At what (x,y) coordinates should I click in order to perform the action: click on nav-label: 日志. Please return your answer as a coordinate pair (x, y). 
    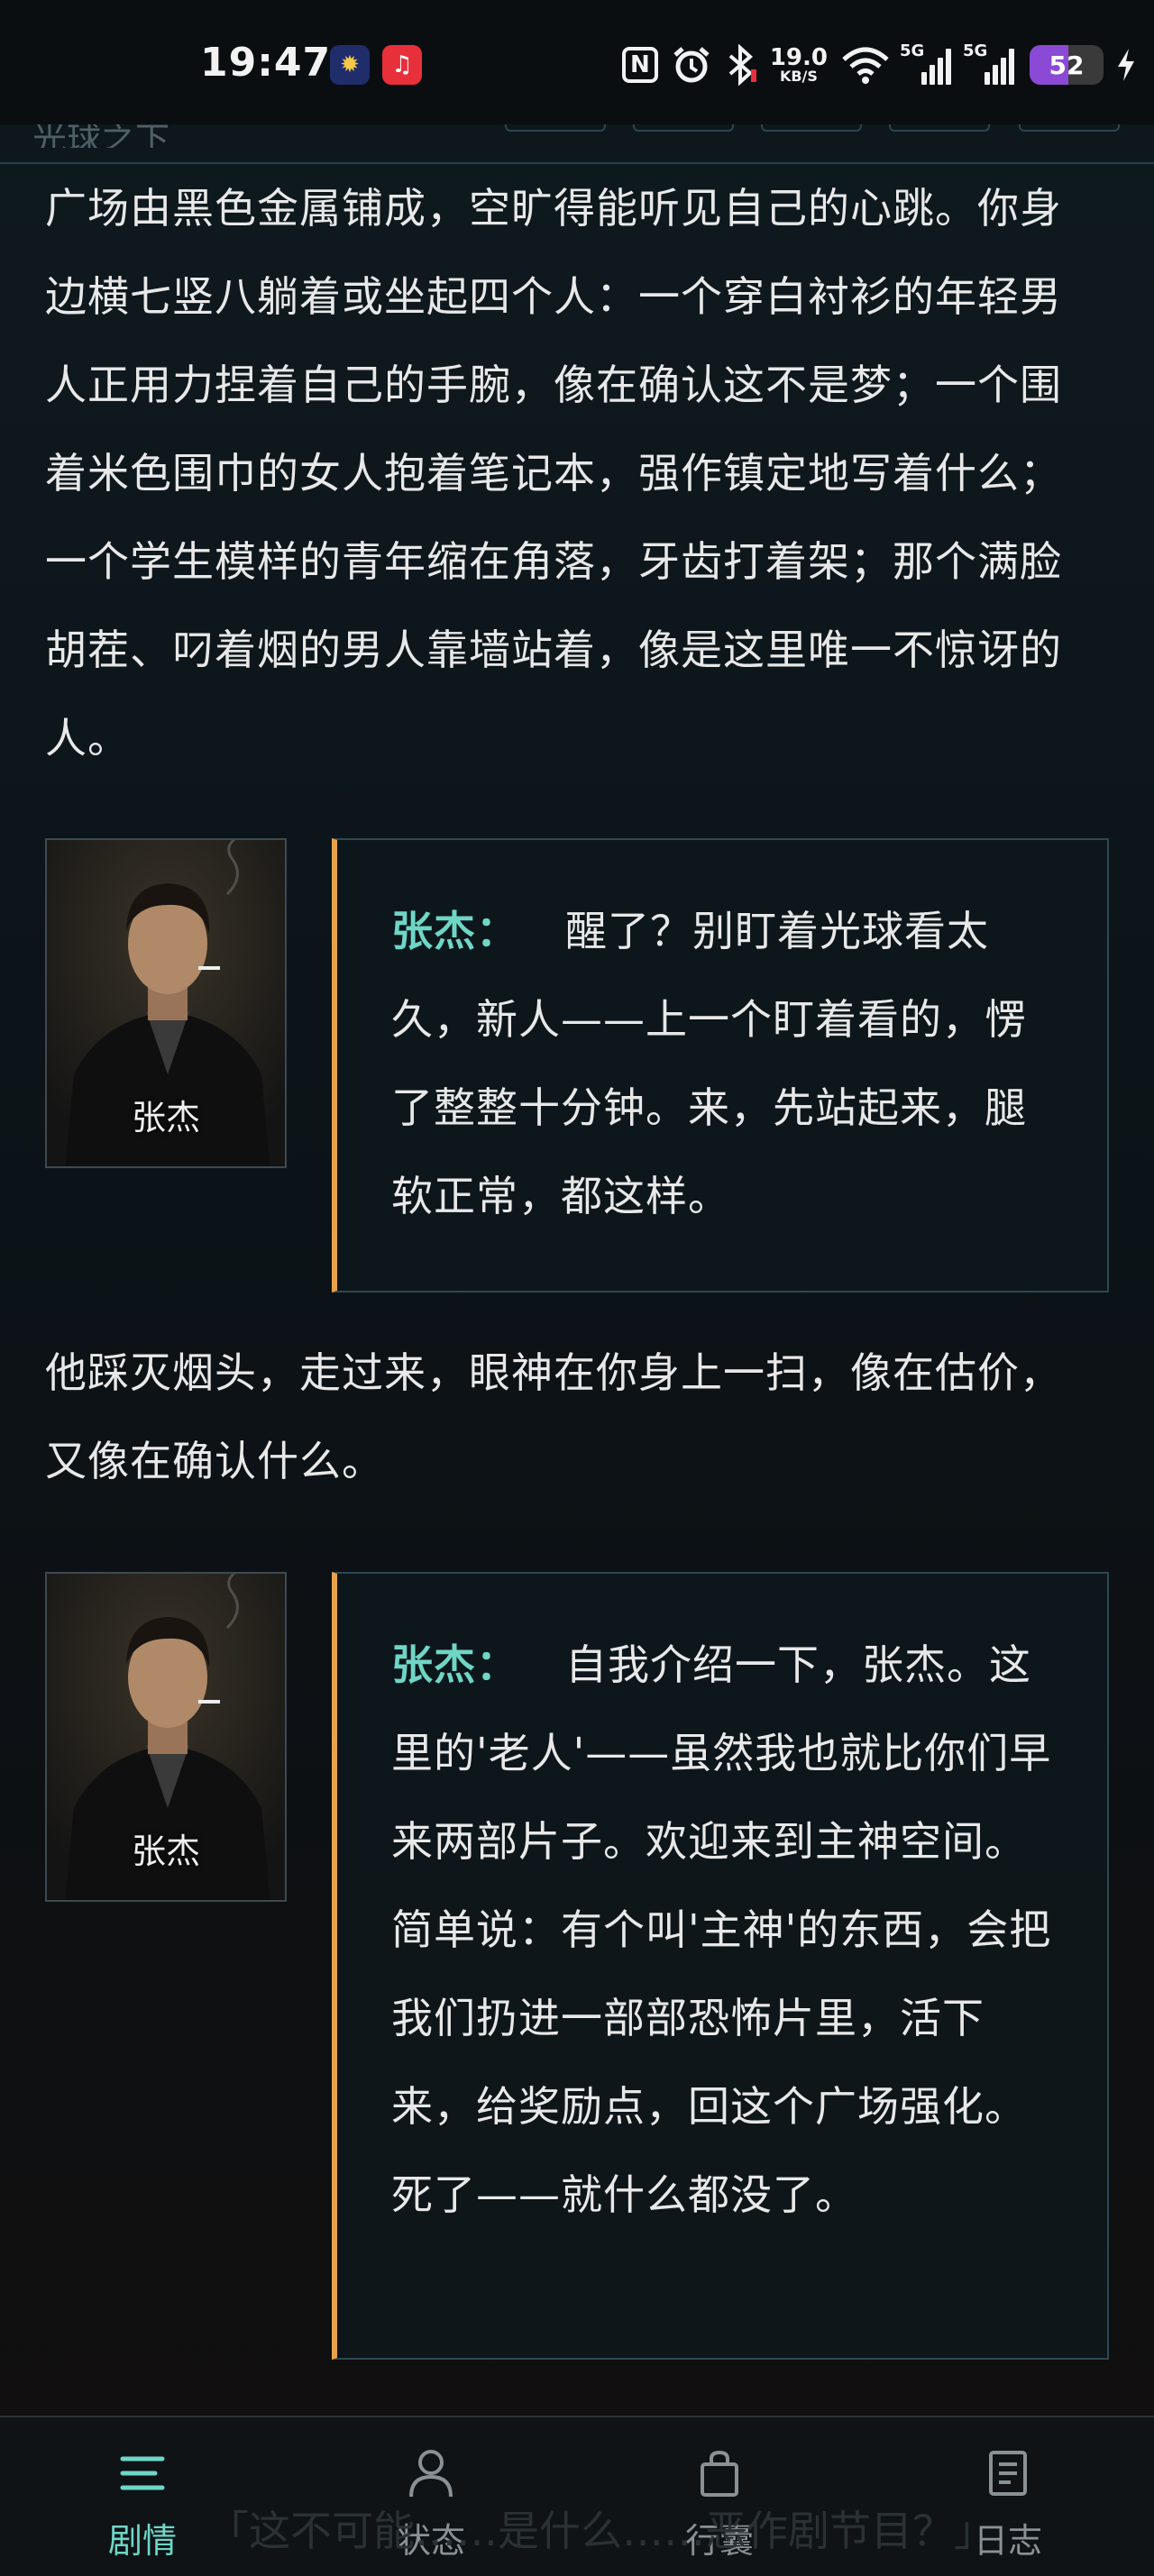
    Looking at the image, I should click on (1007, 2541).